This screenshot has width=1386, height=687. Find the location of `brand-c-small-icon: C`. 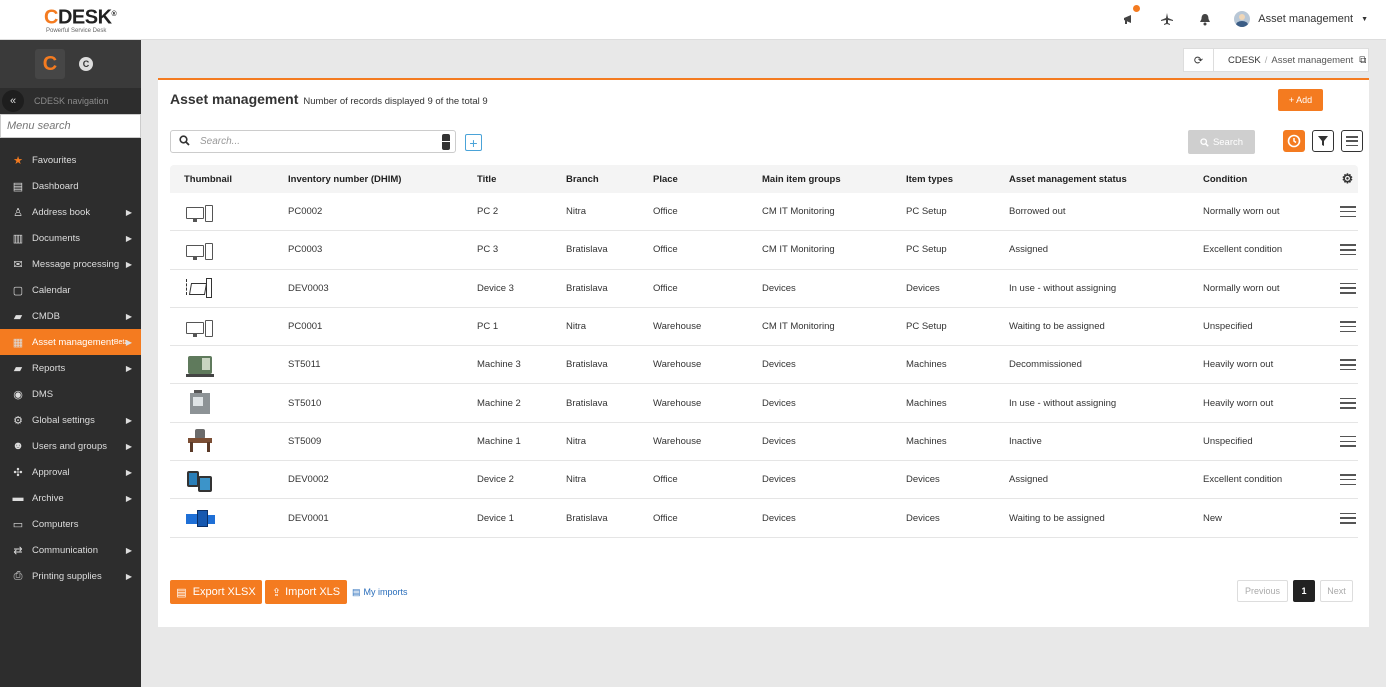

brand-c-small-icon: C is located at coordinates (86, 64).